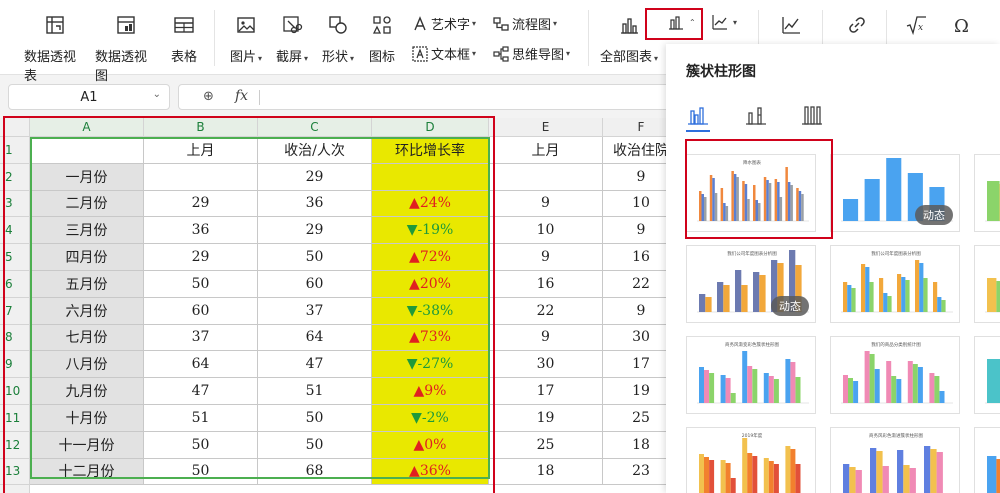 Image resolution: width=1000 pixels, height=493 pixels. Describe the element at coordinates (546, 311) in the screenshot. I see `cell-E7: 22` at that location.